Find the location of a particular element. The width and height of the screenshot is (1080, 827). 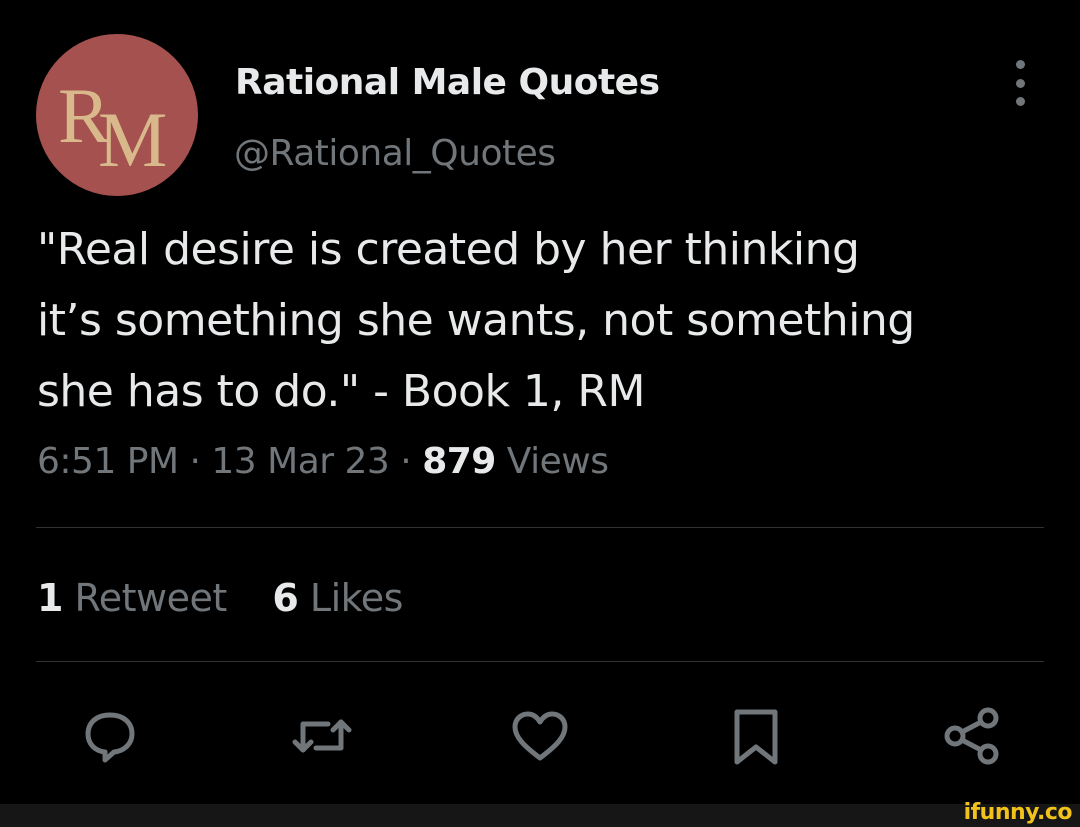

tweet-time: 6:51 PM is located at coordinates (108, 461).